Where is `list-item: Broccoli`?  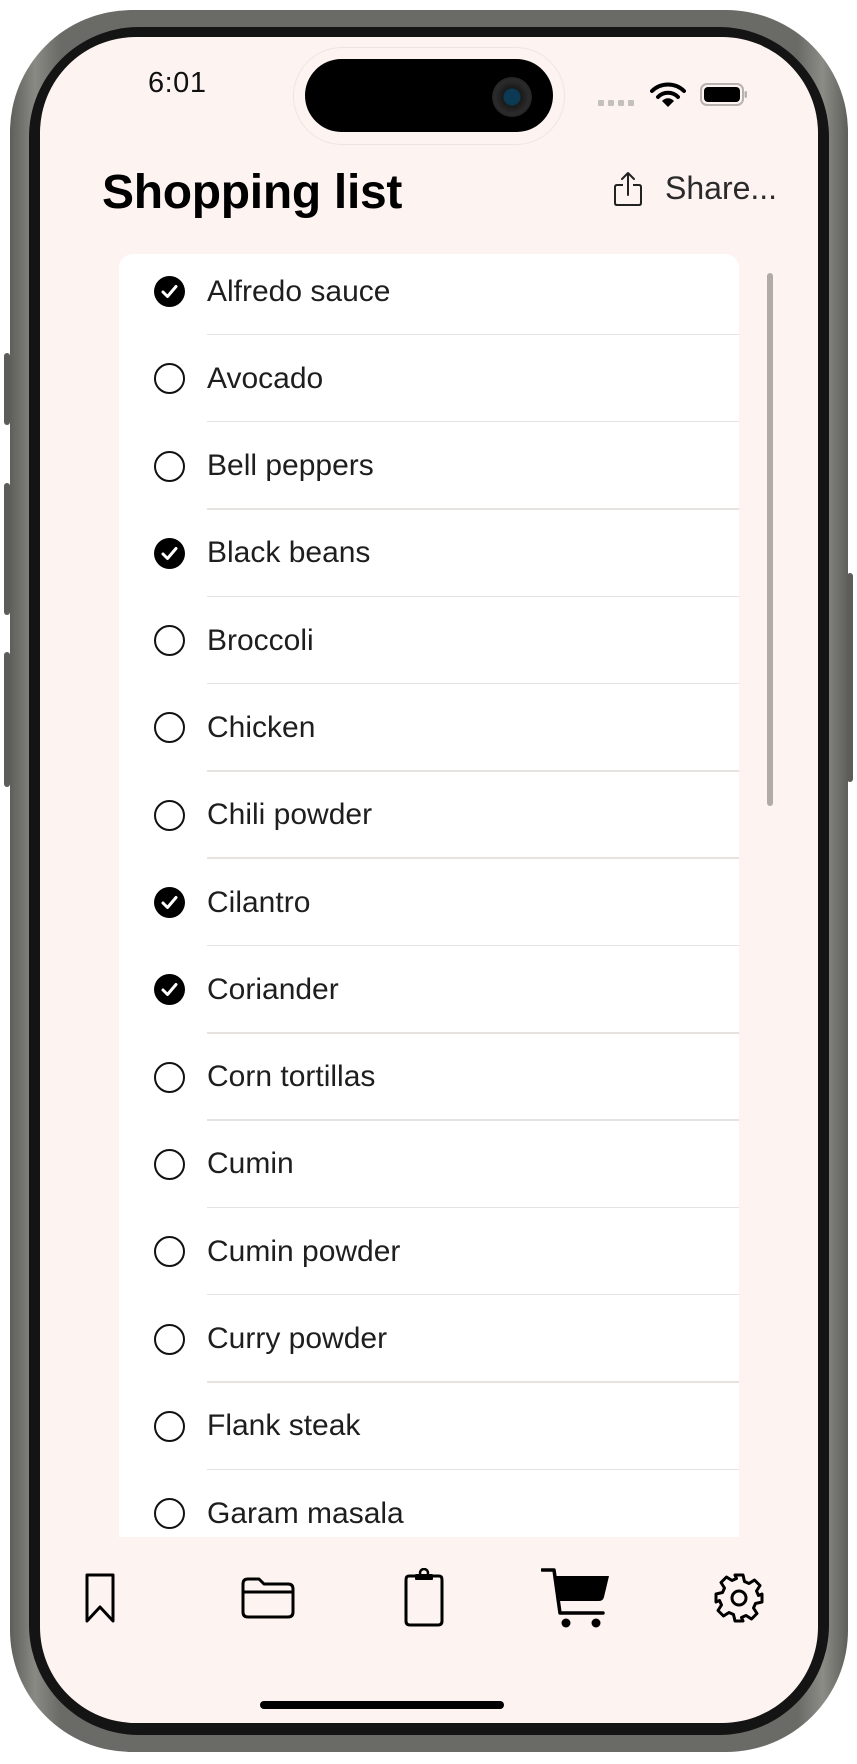 list-item: Broccoli is located at coordinates (429, 641).